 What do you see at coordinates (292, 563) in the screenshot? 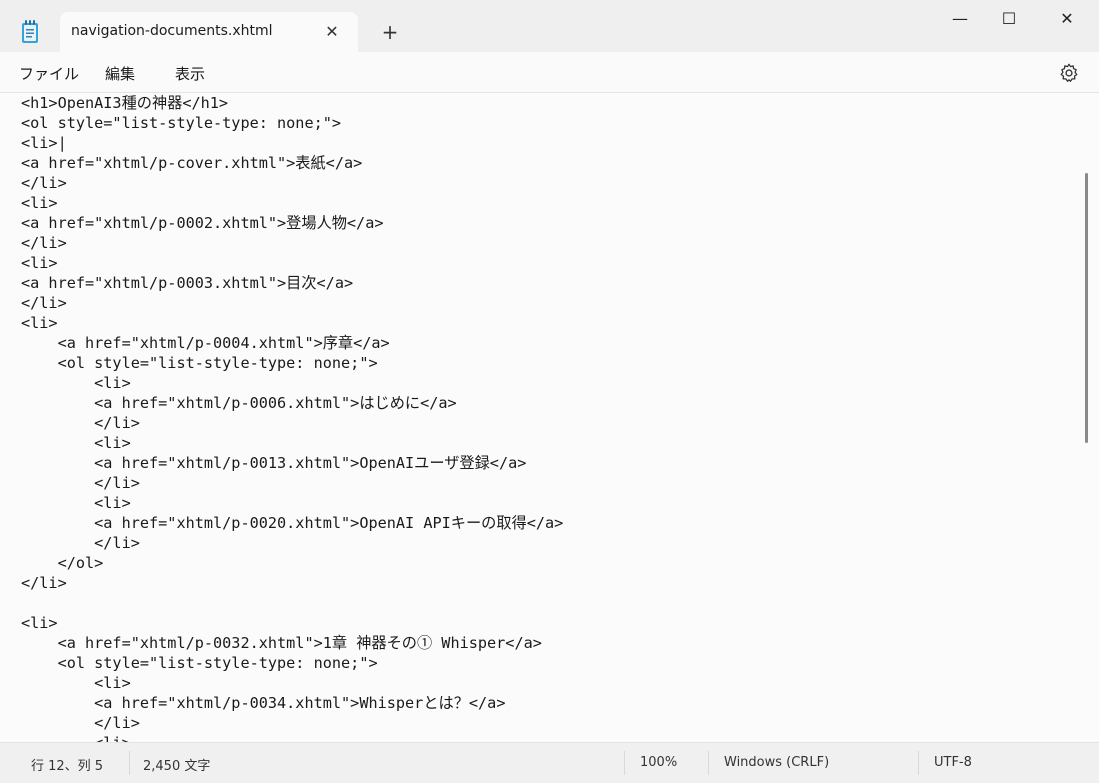
I see `code-line: </ol>` at bounding box center [292, 563].